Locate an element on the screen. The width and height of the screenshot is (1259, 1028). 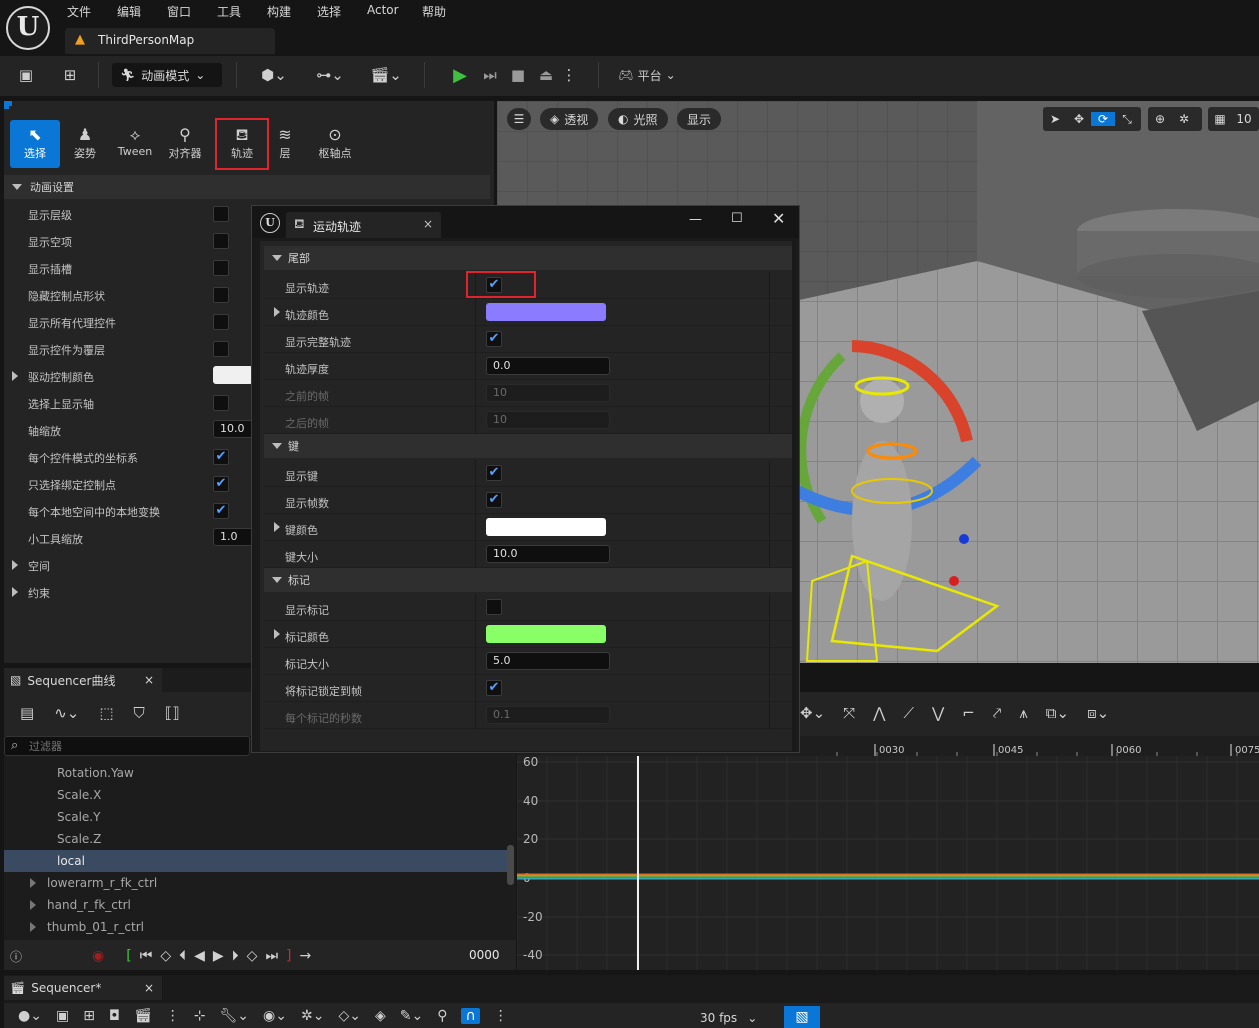
grid-snap-button: ▦ 10 is located at coordinates (1233, 119).